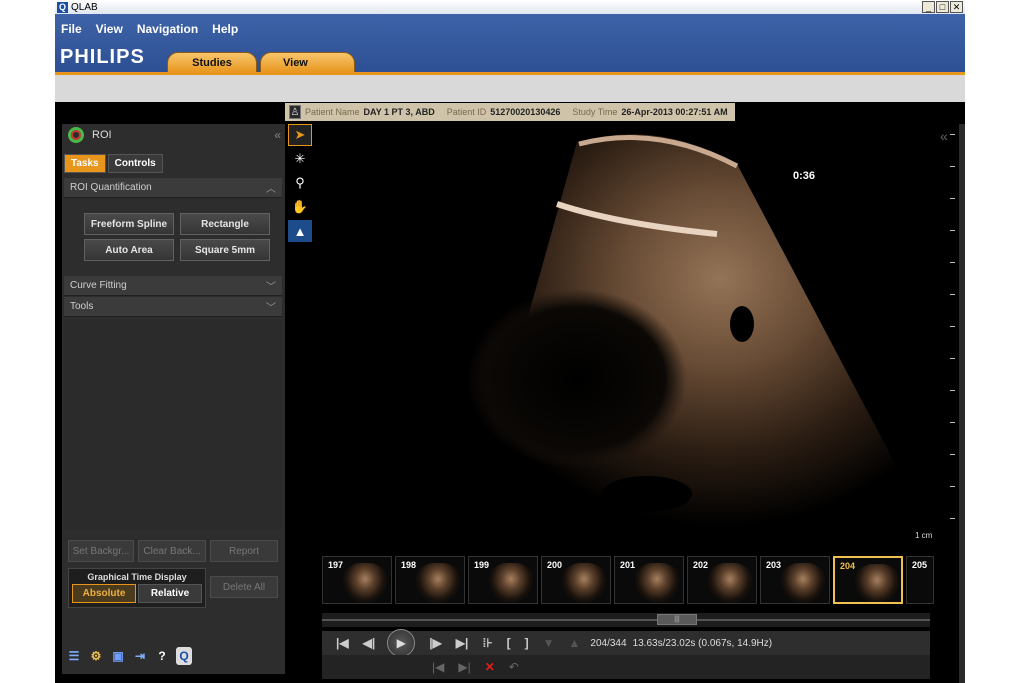 The height and width of the screenshot is (683, 1024). What do you see at coordinates (435, 643) in the screenshot?
I see `step-forward-icon: |▶` at bounding box center [435, 643].